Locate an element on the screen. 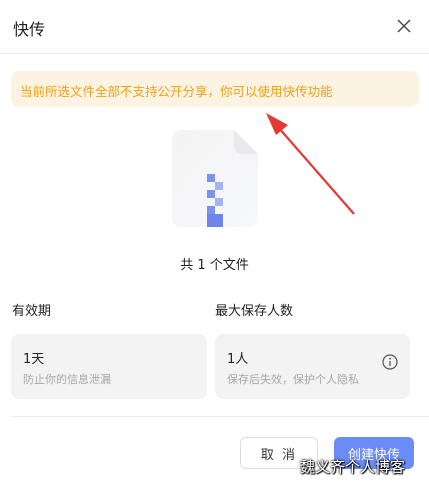 This screenshot has width=429, height=483. validity-select: 1天 防止你的信息泄漏 is located at coordinates (109, 366).